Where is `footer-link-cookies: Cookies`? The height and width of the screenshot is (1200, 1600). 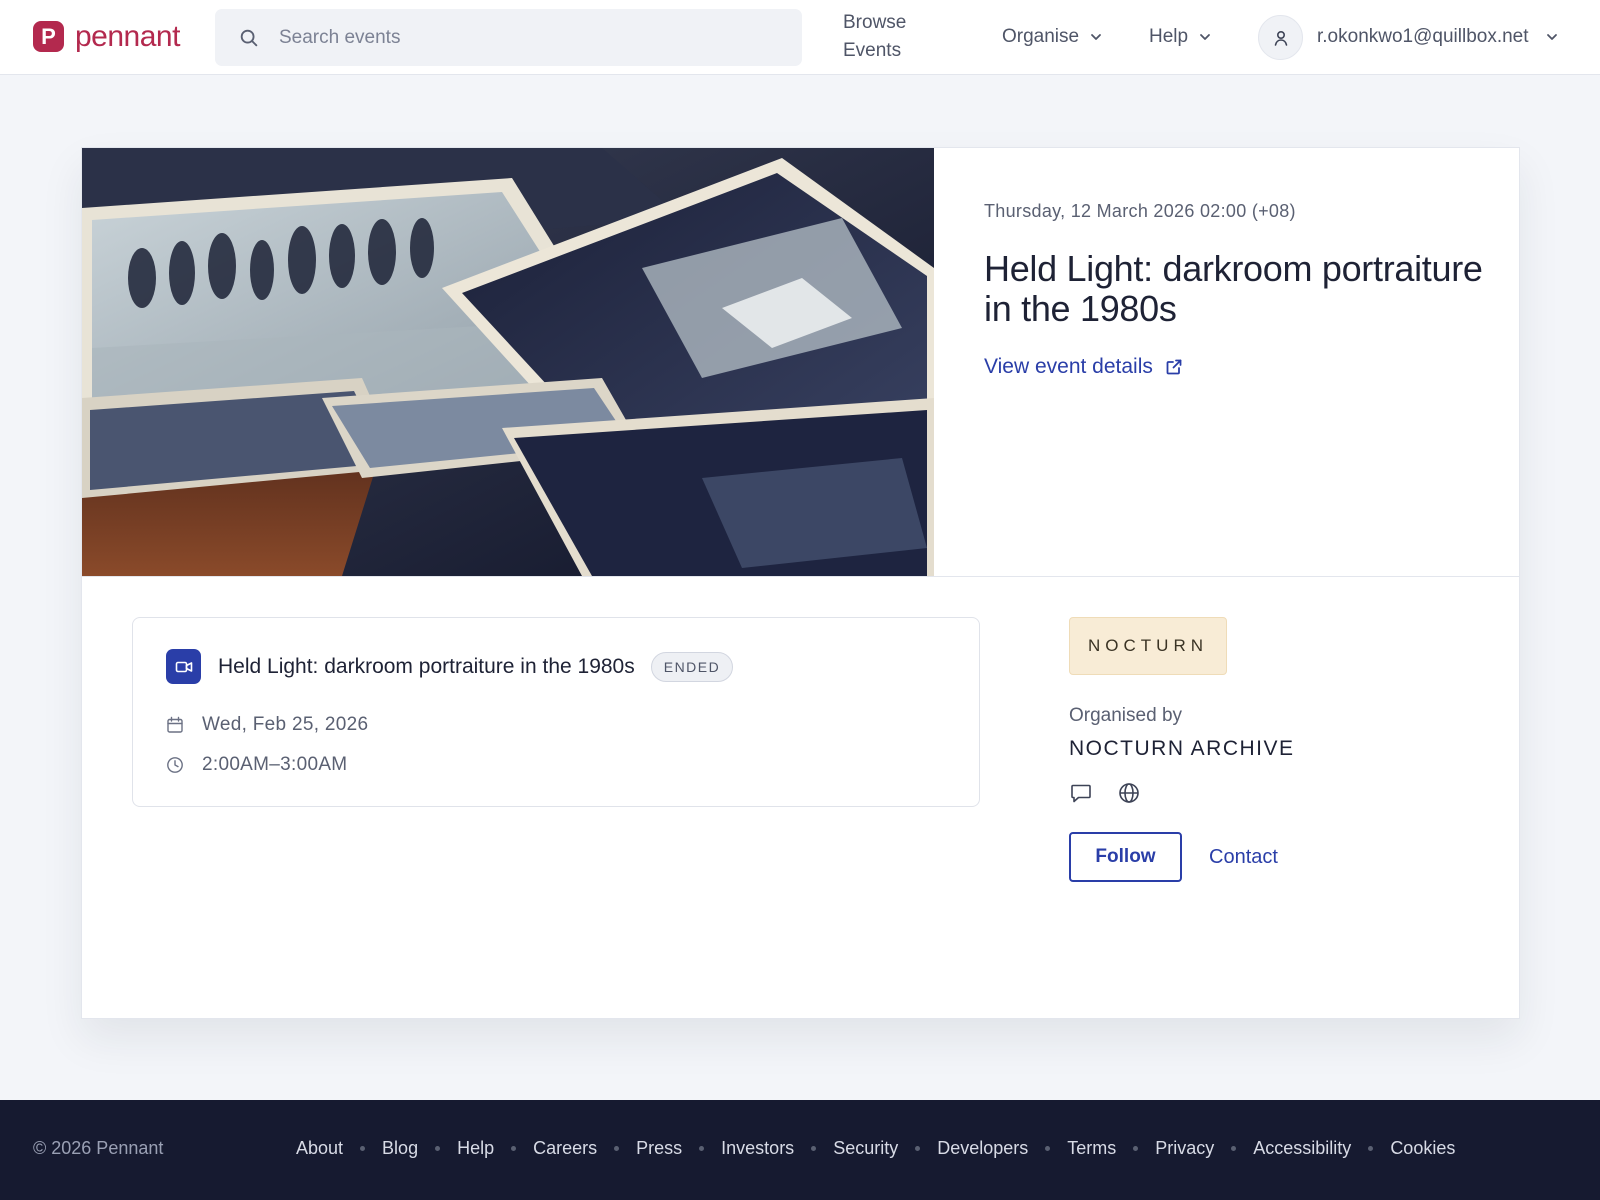 footer-link-cookies: Cookies is located at coordinates (1422, 1148).